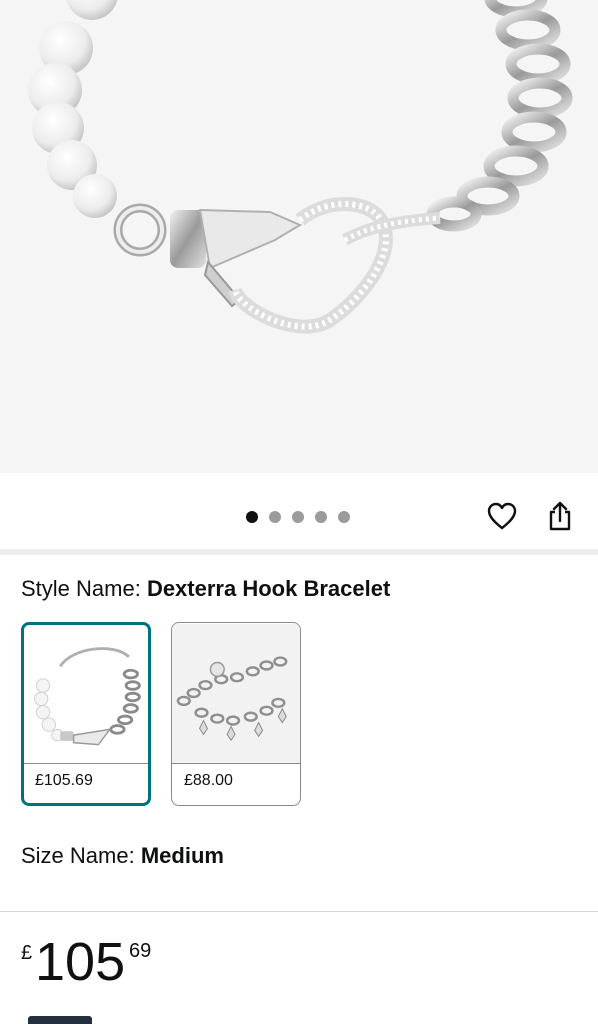  Describe the element at coordinates (81, 855) in the screenshot. I see `size-name-label: Size Name:` at that location.